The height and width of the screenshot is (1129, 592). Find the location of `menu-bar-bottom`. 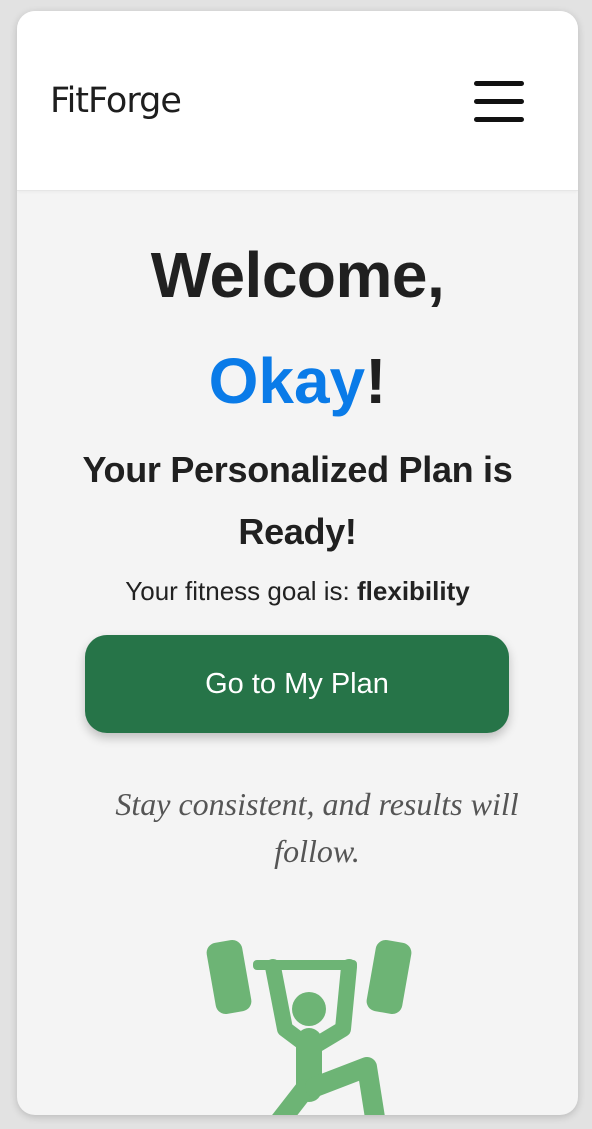

menu-bar-bottom is located at coordinates (499, 119).